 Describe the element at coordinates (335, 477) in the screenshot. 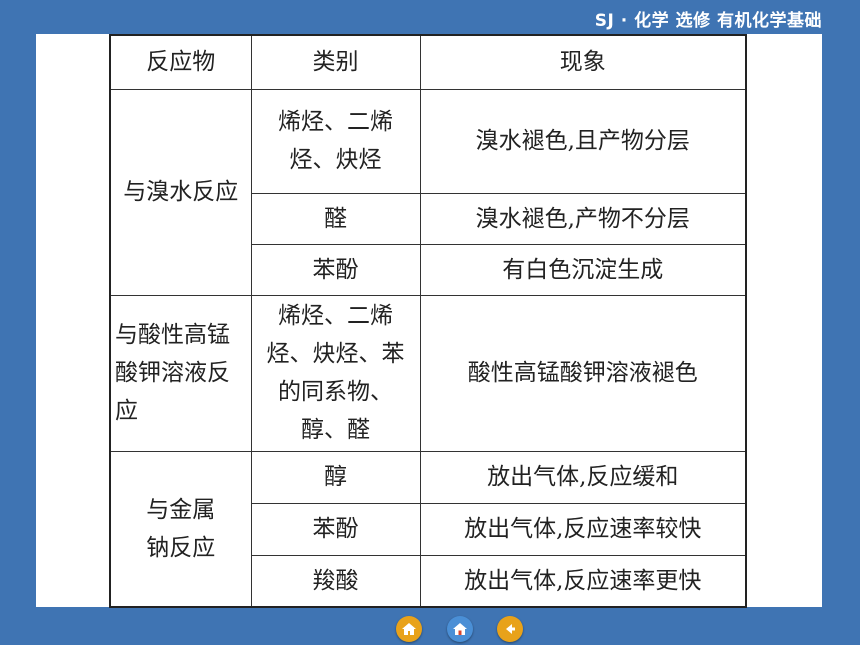

I see `category-cell: 醇` at that location.